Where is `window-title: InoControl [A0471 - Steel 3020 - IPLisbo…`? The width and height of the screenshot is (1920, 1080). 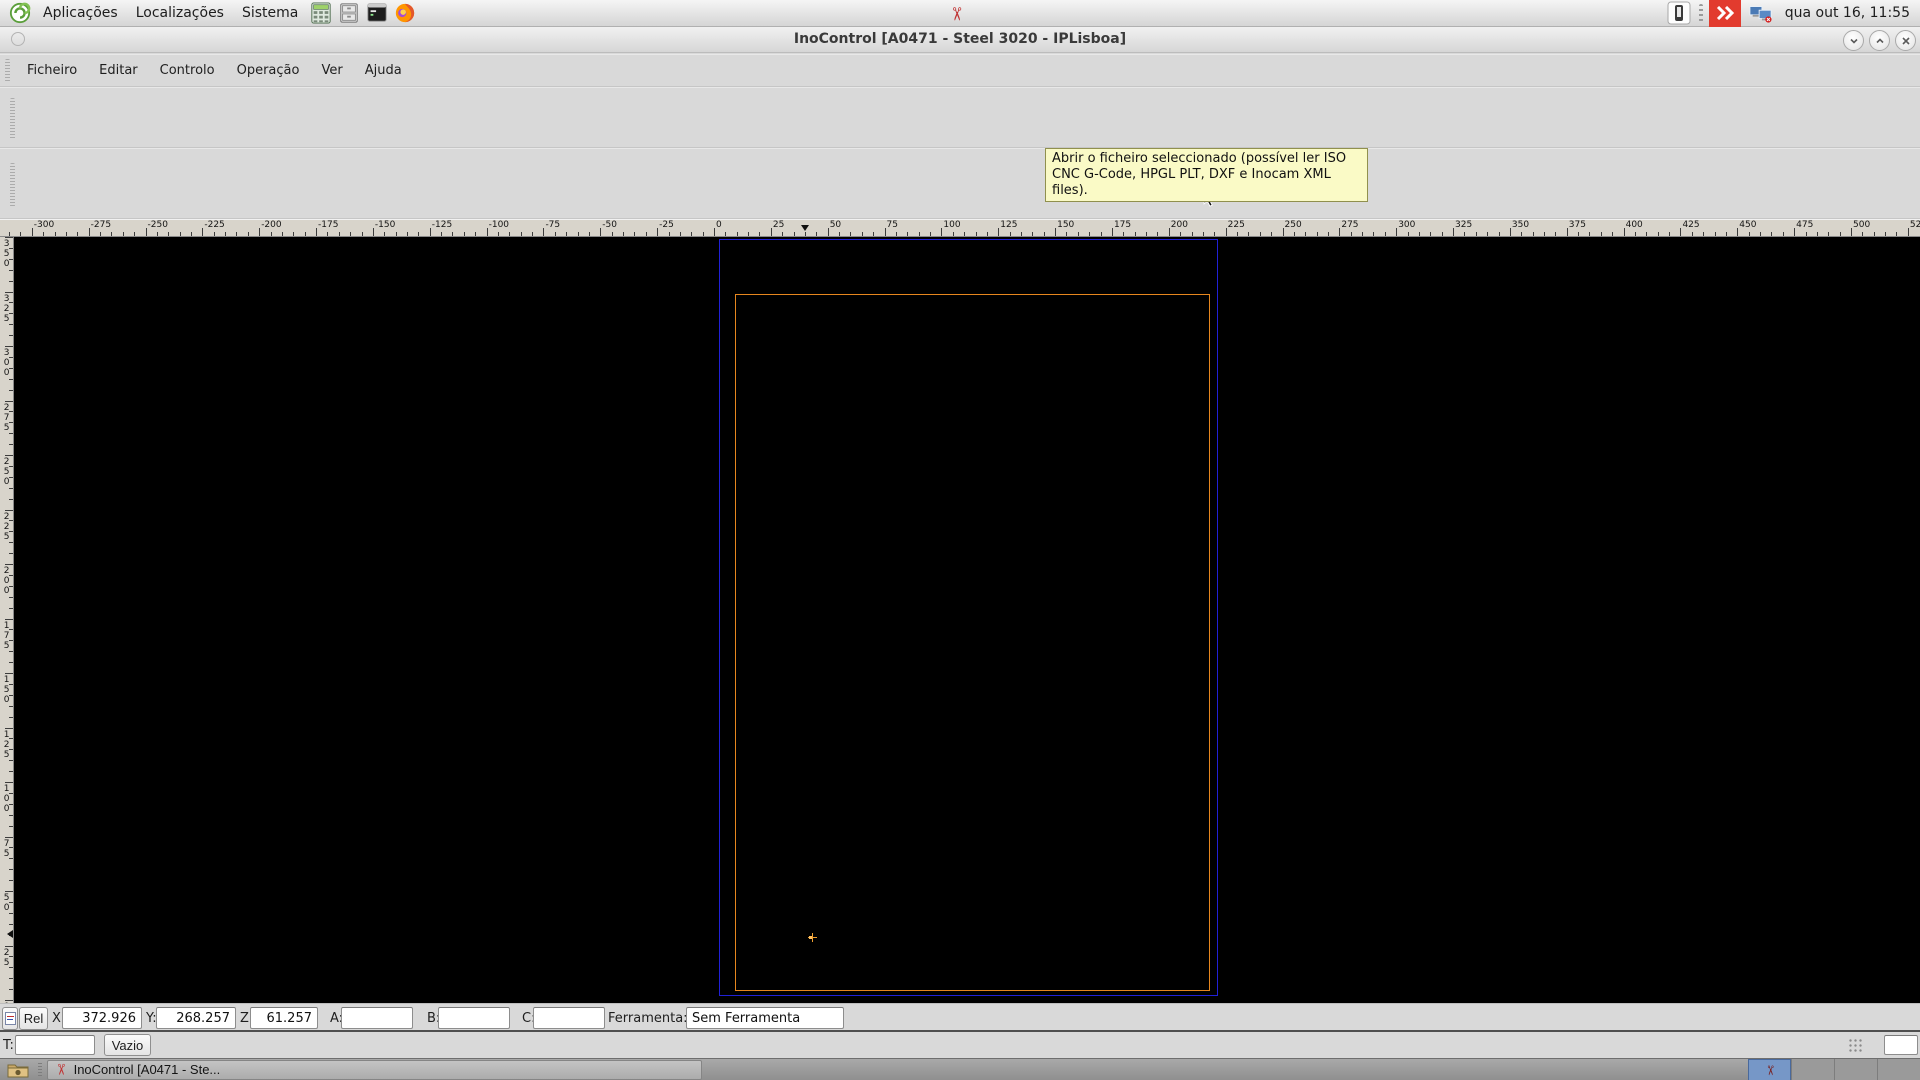 window-title: InoControl [A0471 - Steel 3020 - IPLisbo… is located at coordinates (960, 39).